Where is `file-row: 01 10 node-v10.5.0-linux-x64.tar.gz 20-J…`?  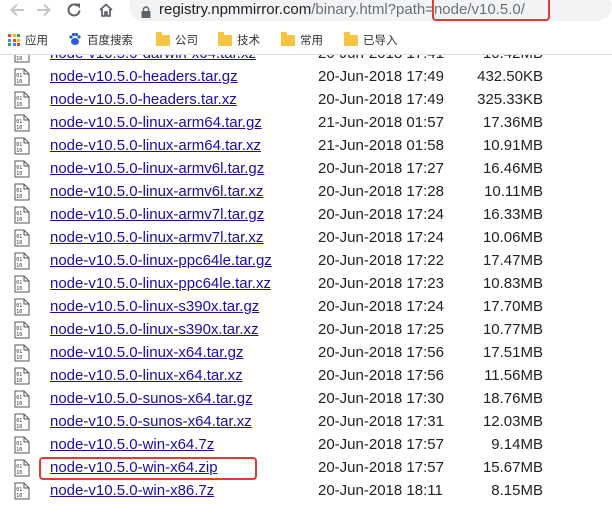 file-row: 01 10 node-v10.5.0-linux-x64.tar.gz 20-J… is located at coordinates (306, 352).